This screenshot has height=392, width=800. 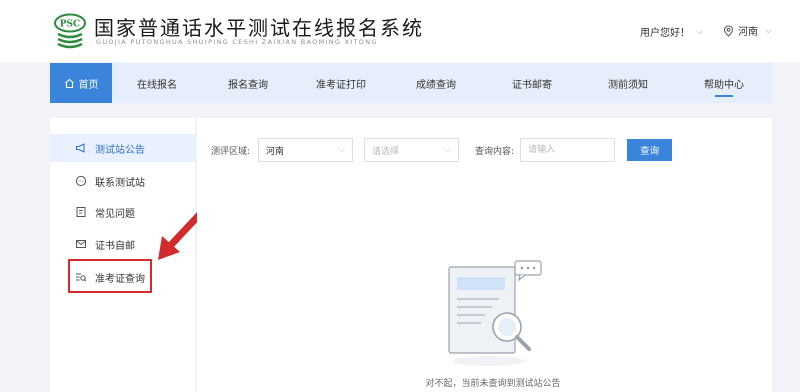 I want to click on user-menu: 用户您好！ ⌵, so click(x=671, y=32).